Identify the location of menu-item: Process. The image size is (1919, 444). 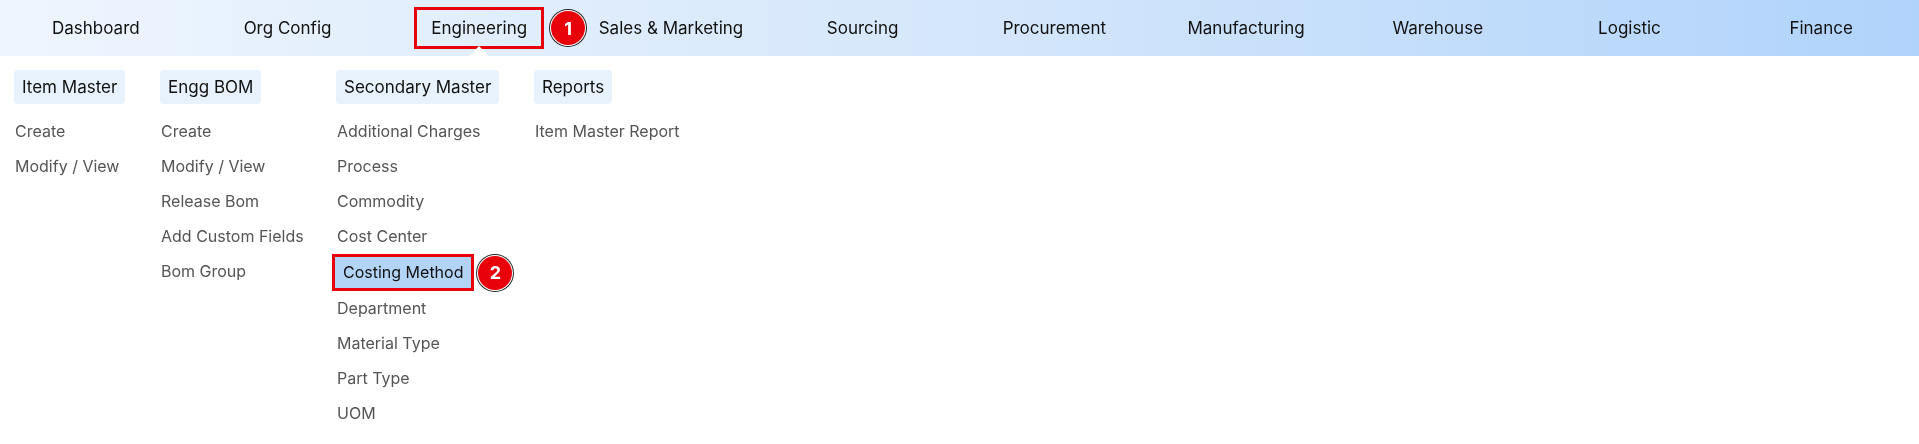
(367, 166).